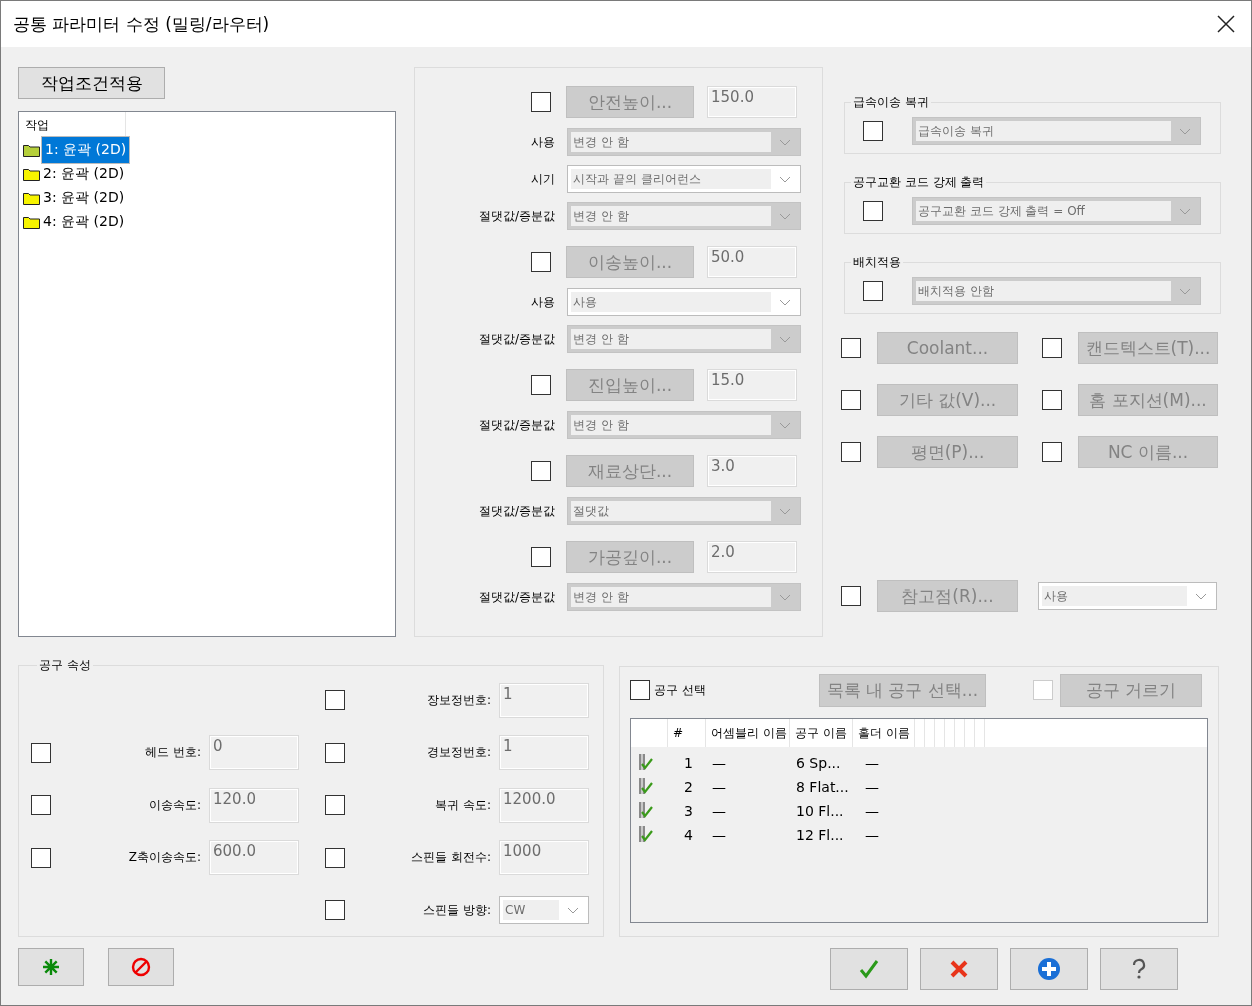  Describe the element at coordinates (254, 857) in the screenshot. I see `value-field: 600.0` at that location.